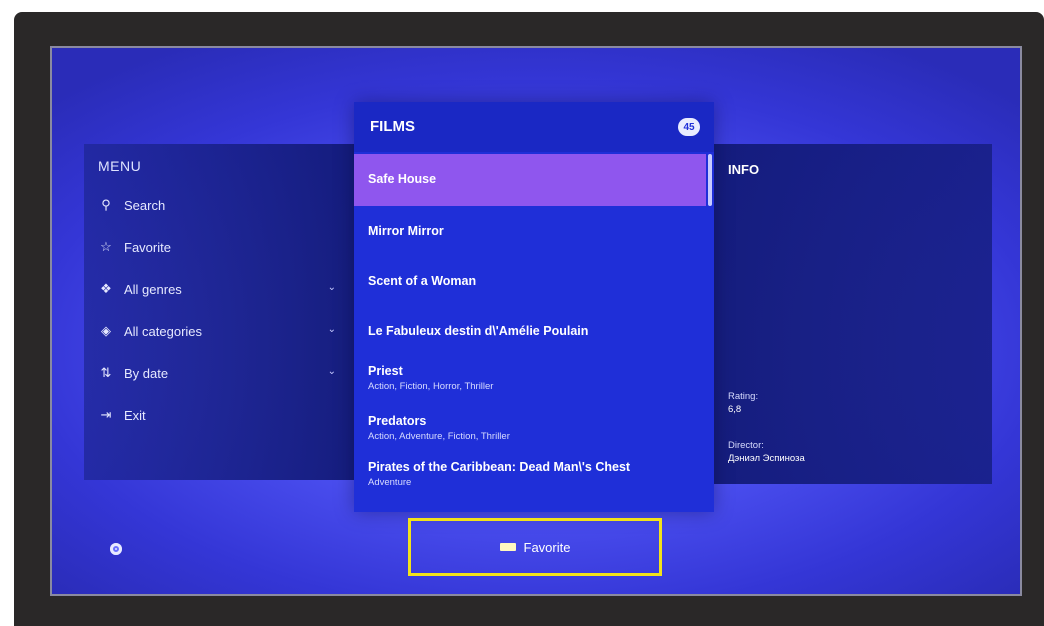 This screenshot has width=1044, height=626. What do you see at coordinates (153, 289) in the screenshot?
I see `menu-item-label: All genres` at bounding box center [153, 289].